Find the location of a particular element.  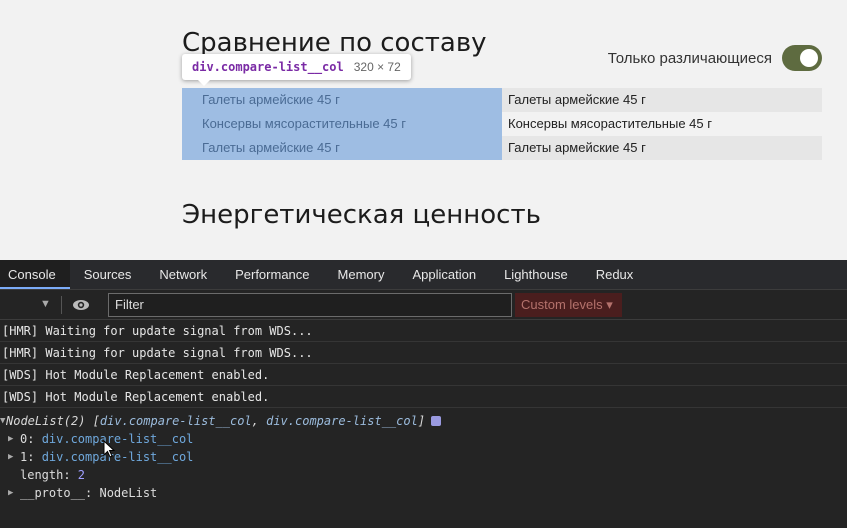

tab-redux: Redux is located at coordinates (615, 274).